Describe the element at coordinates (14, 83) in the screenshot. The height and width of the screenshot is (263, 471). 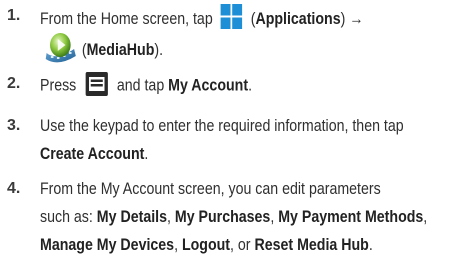
I see `step-number: 2.` at that location.